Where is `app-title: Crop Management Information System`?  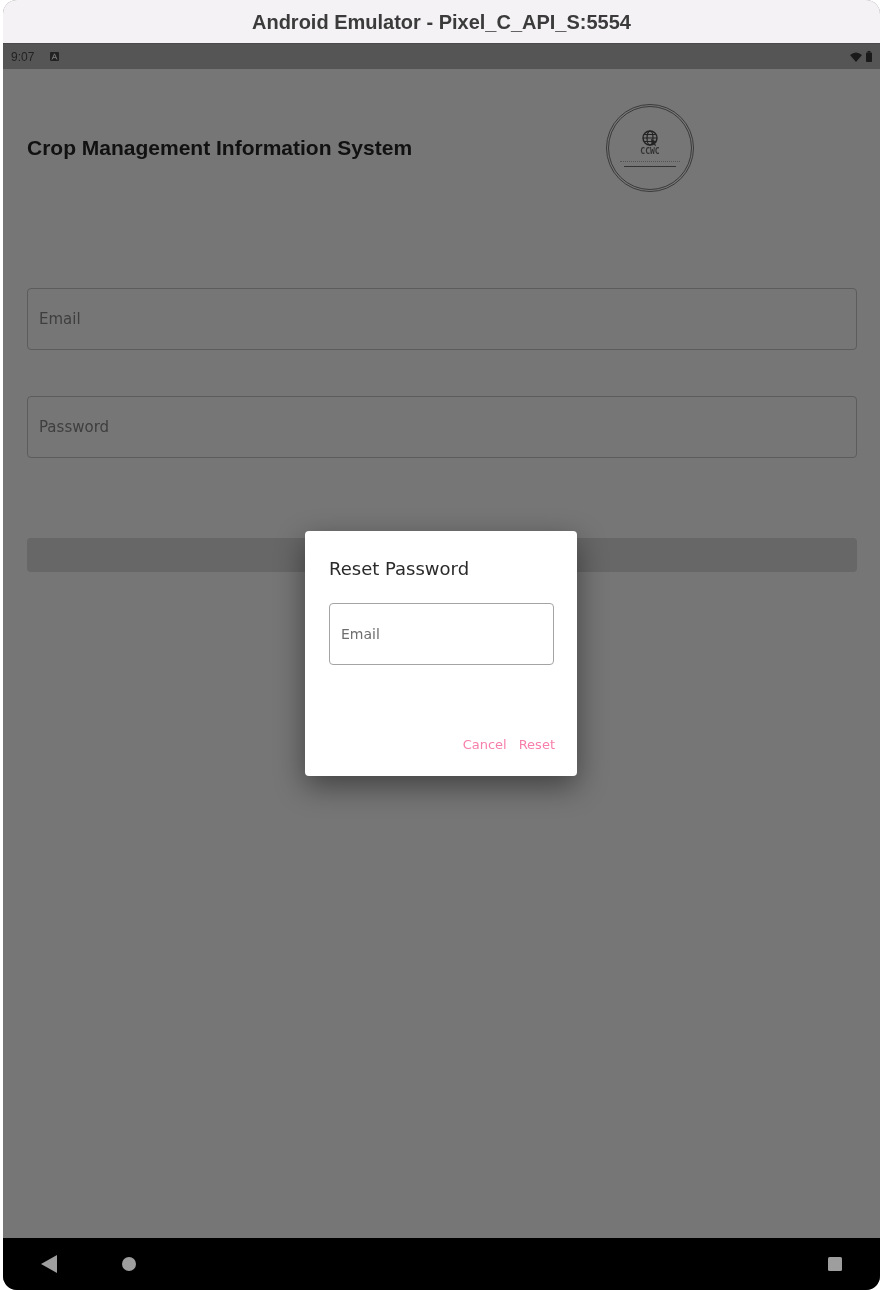 app-title: Crop Management Information System is located at coordinates (220, 148).